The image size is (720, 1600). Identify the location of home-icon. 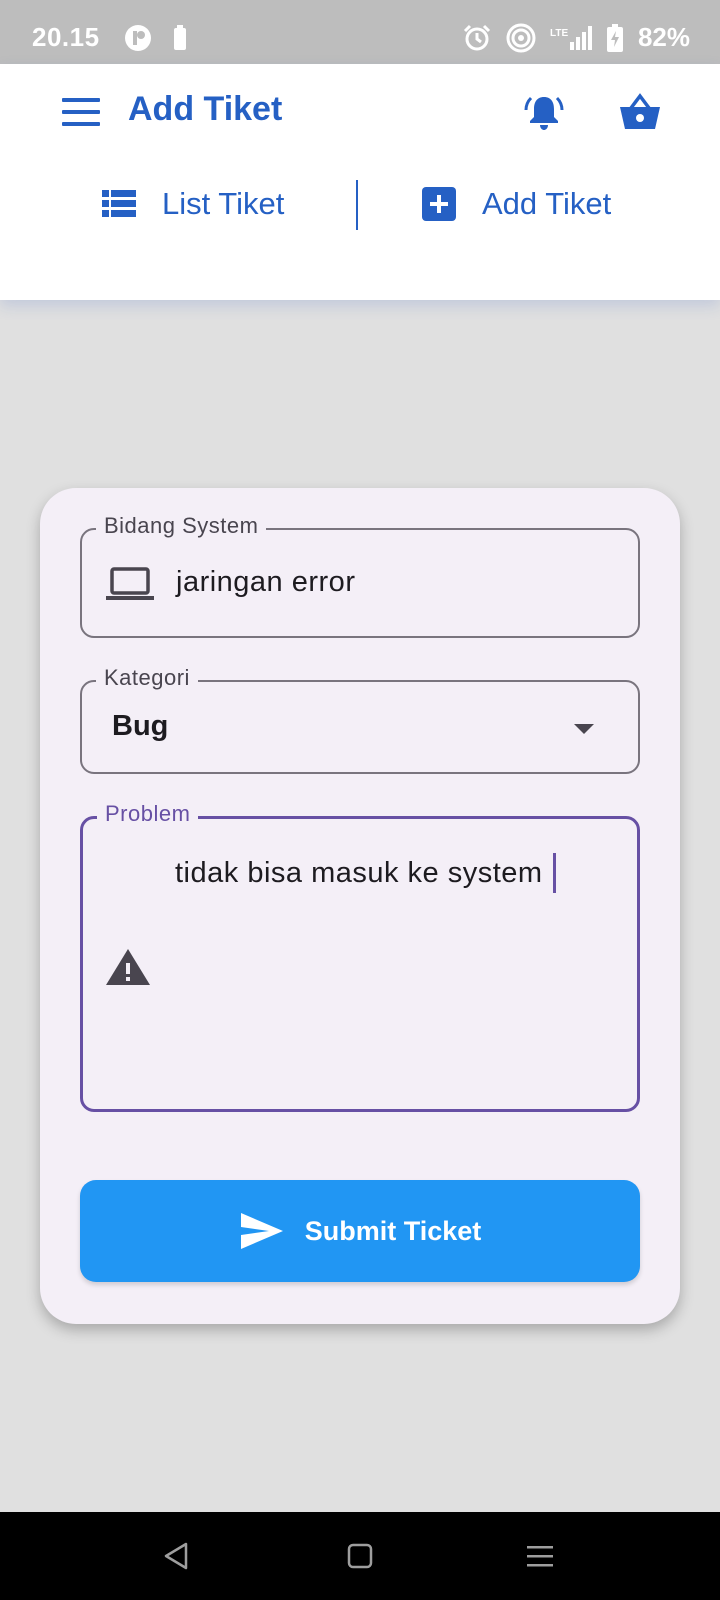
(360, 1556).